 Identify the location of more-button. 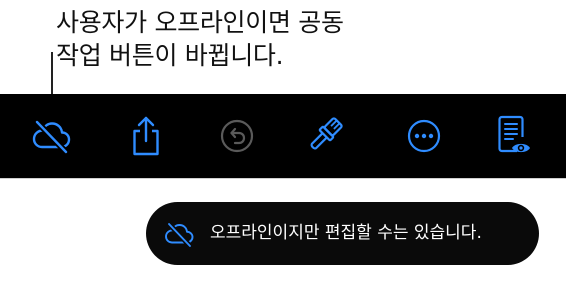
(424, 136).